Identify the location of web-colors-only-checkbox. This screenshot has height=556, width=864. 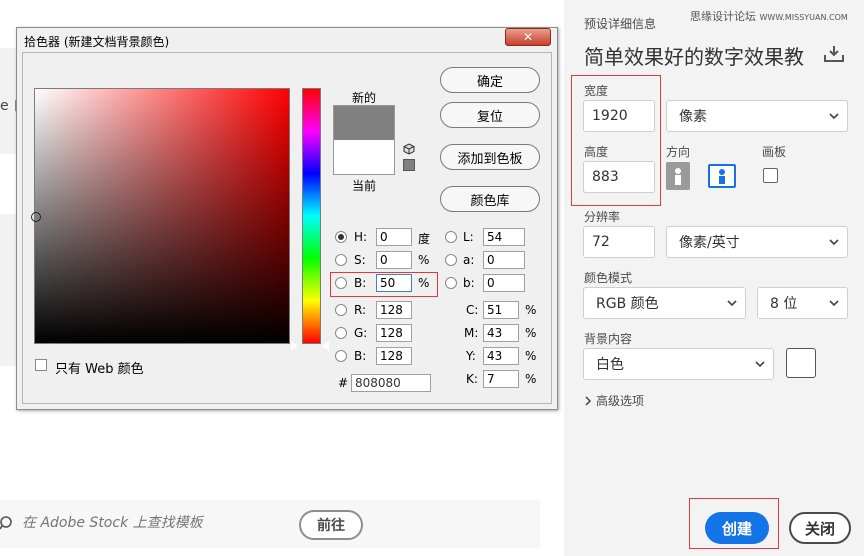
(41, 365).